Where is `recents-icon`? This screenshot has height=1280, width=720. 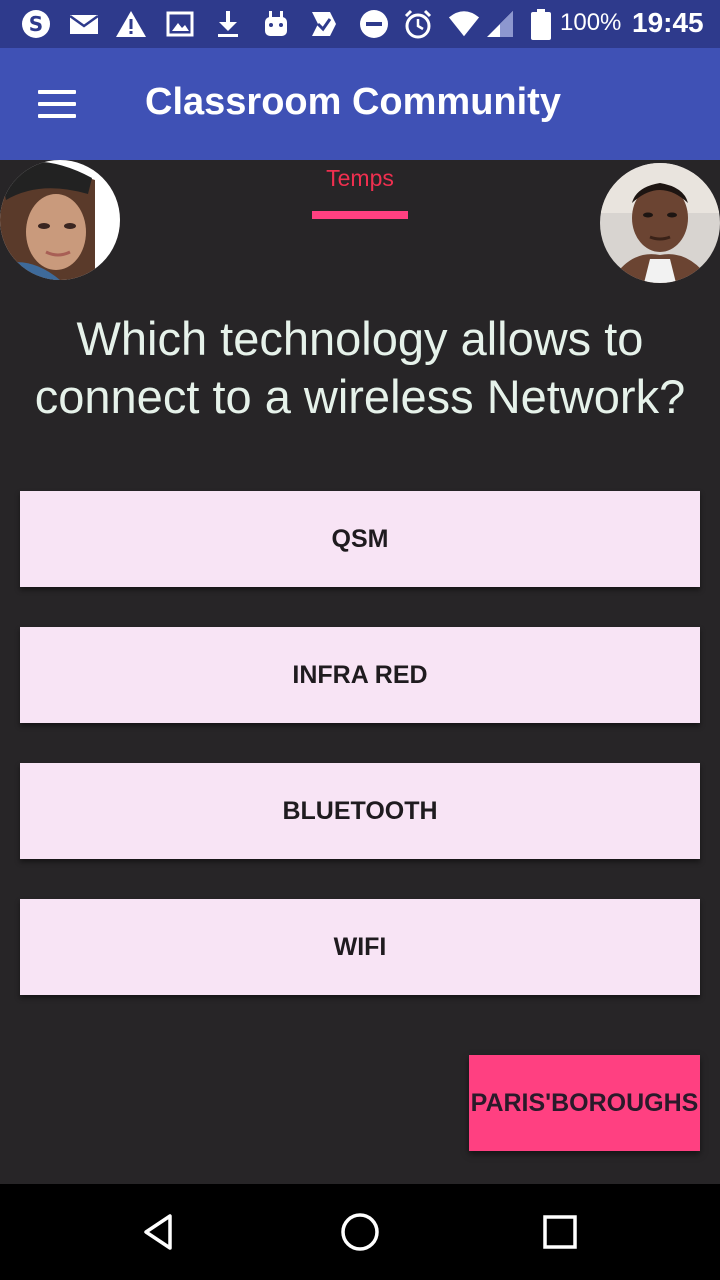 recents-icon is located at coordinates (560, 1232).